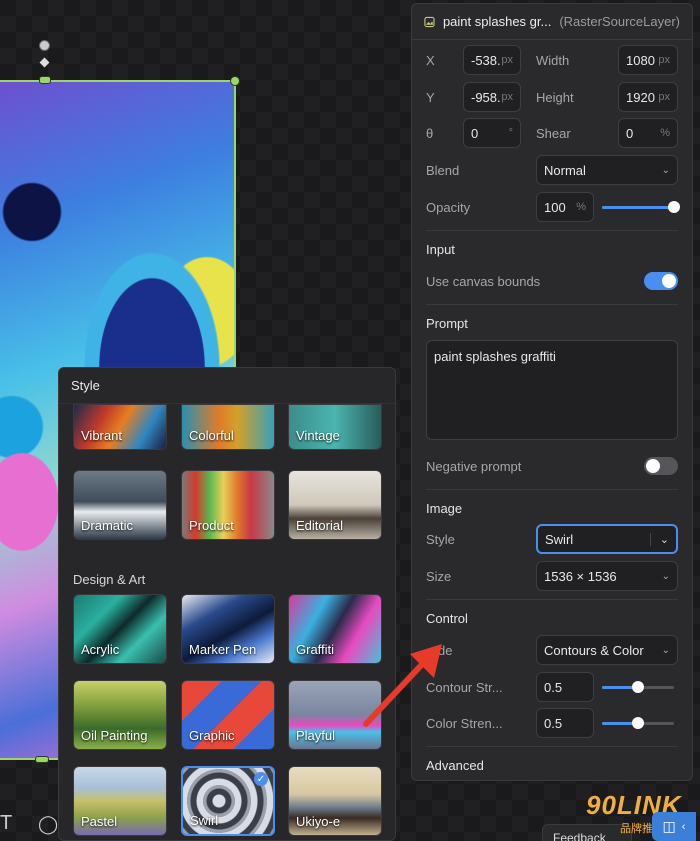 The width and height of the screenshot is (700, 841). I want to click on anchor-point, so click(44, 62).